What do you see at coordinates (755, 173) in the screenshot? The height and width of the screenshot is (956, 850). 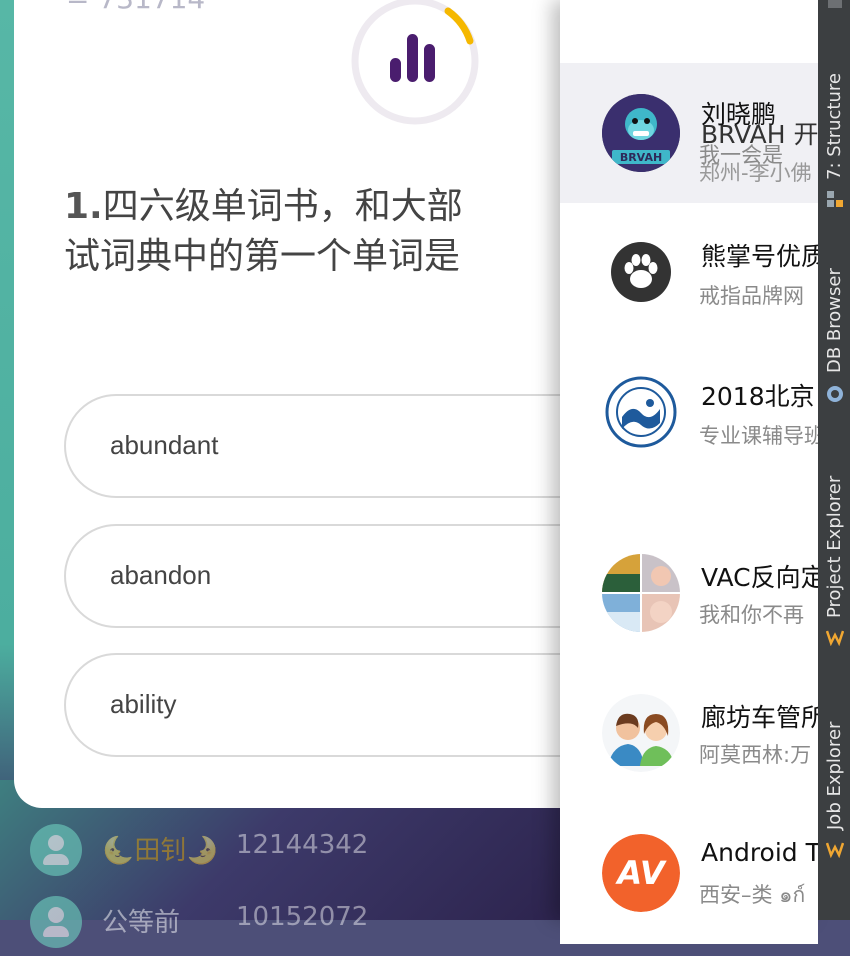 I see `chat-preview-overlap: 郑州-李小佛` at bounding box center [755, 173].